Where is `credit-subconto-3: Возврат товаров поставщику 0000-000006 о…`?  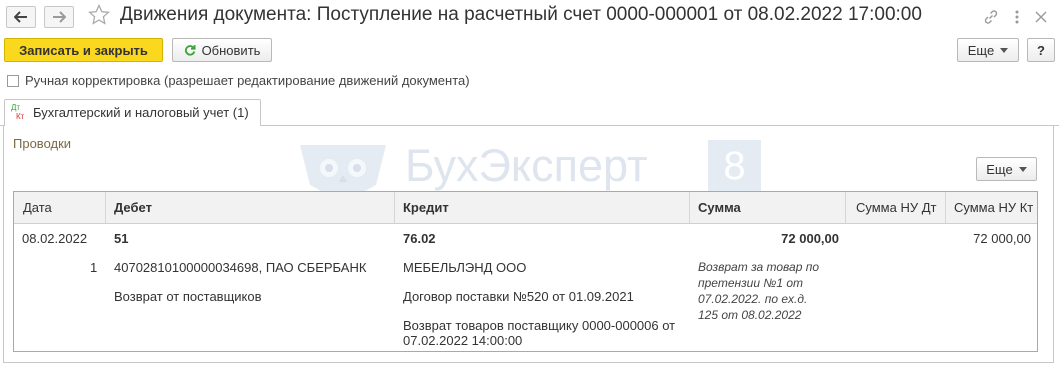
credit-subconto-3: Возврат товаров поставщику 0000-000006 о… is located at coordinates (539, 325).